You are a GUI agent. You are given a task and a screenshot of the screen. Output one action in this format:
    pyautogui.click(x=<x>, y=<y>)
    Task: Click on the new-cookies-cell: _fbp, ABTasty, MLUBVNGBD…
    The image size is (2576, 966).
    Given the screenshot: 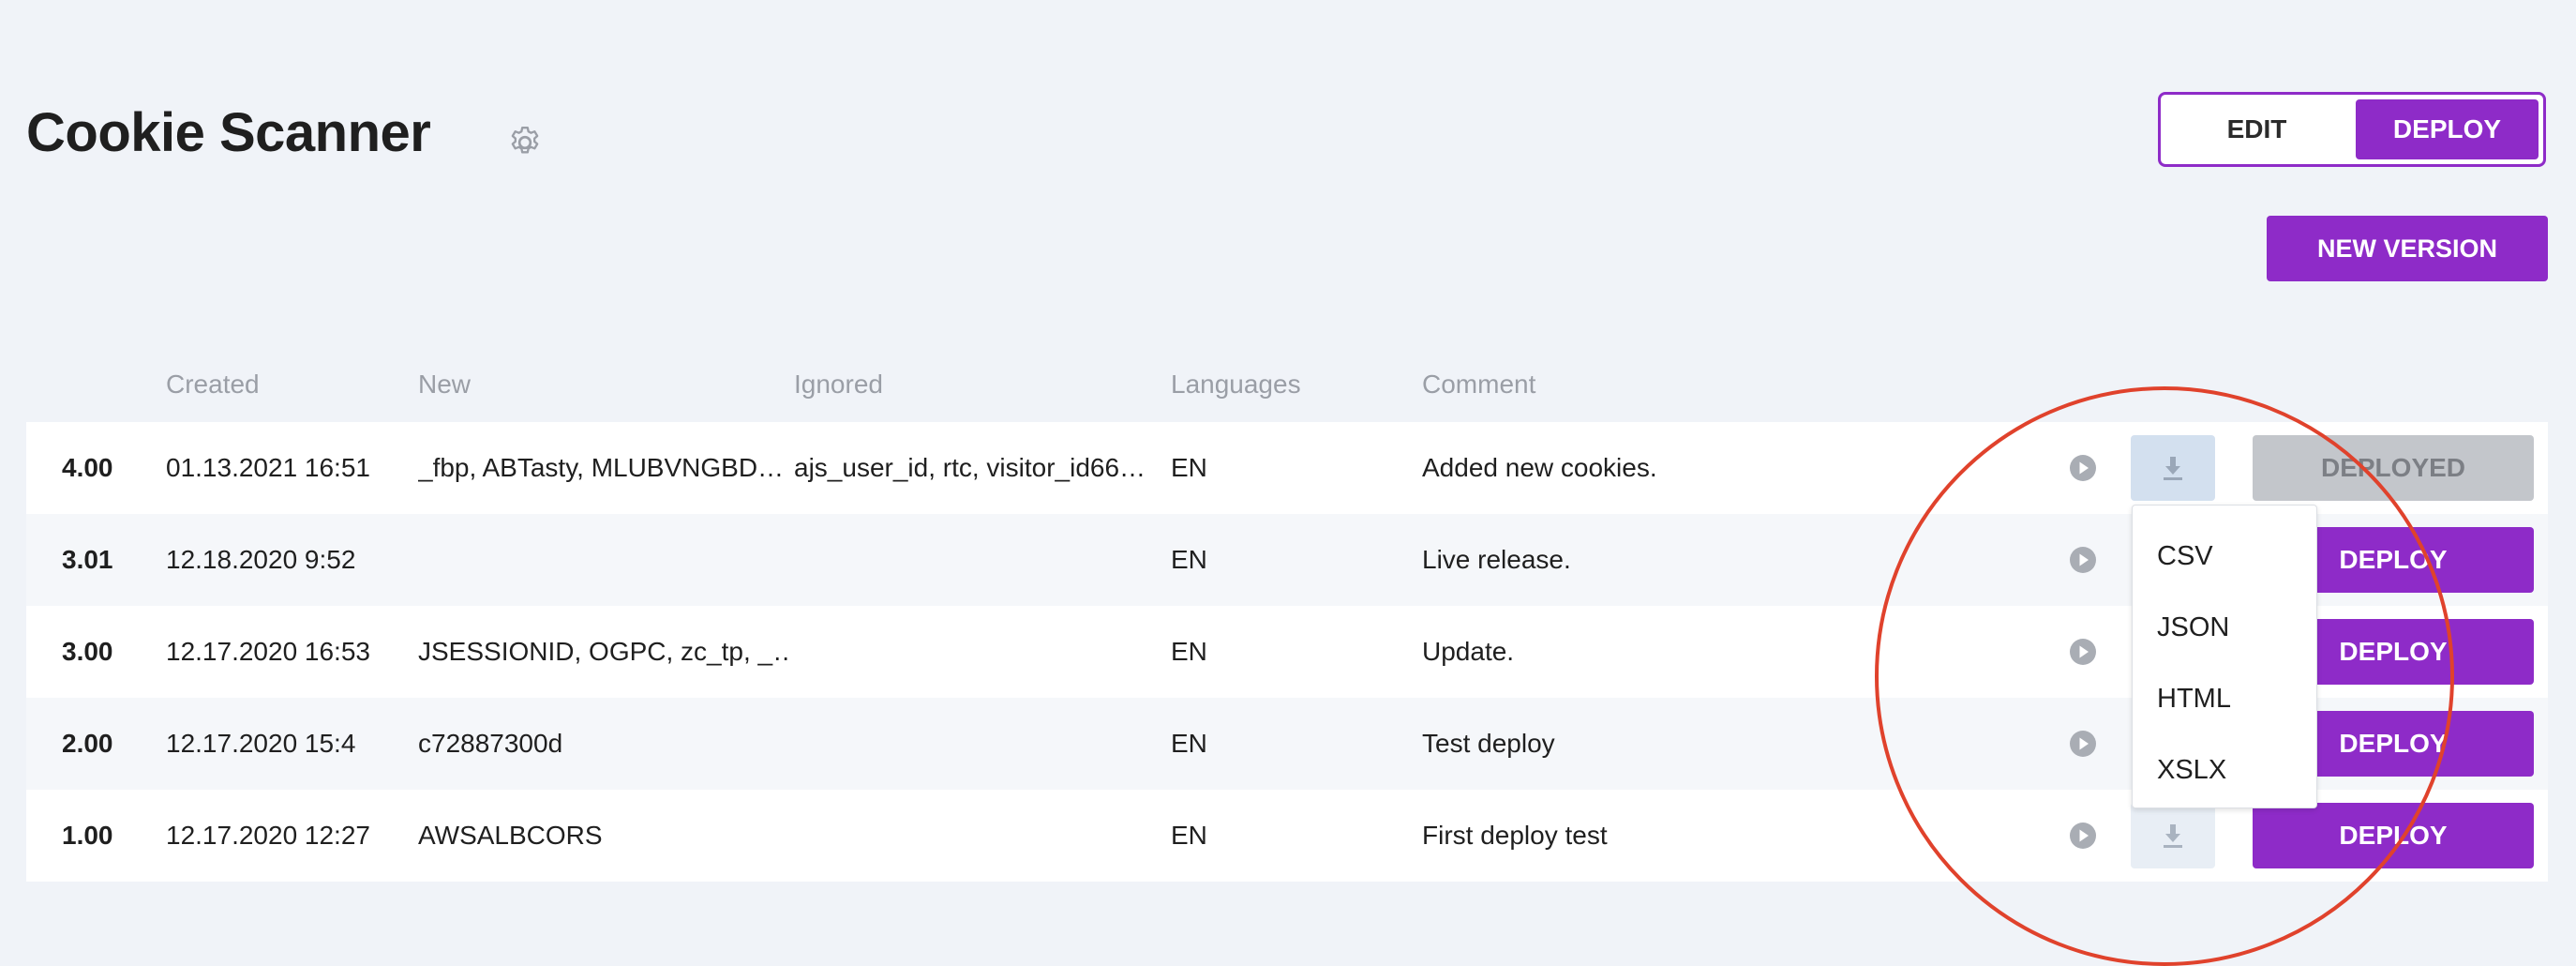 What is the action you would take?
    pyautogui.click(x=601, y=467)
    